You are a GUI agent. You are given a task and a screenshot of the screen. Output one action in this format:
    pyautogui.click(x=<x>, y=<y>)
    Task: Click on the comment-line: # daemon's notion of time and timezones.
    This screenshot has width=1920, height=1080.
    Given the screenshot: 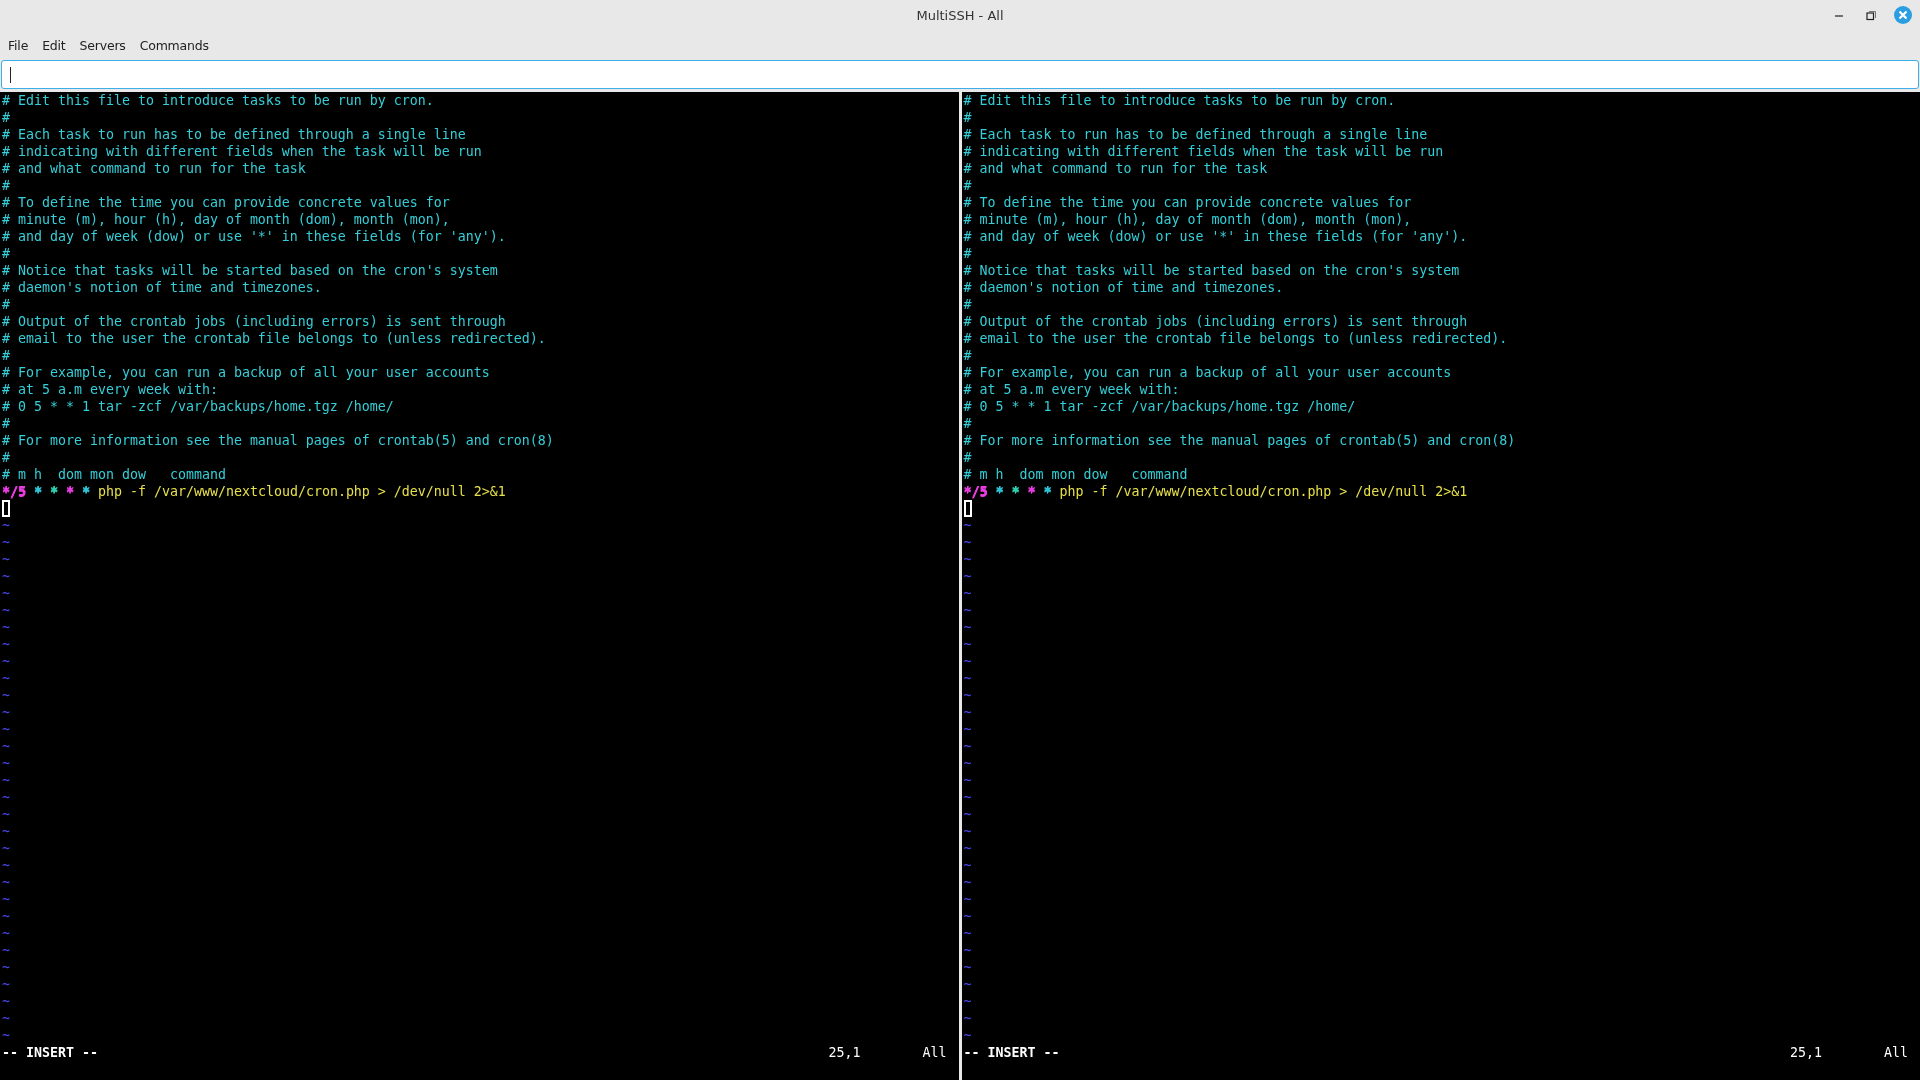 What is the action you would take?
    pyautogui.click(x=162, y=287)
    